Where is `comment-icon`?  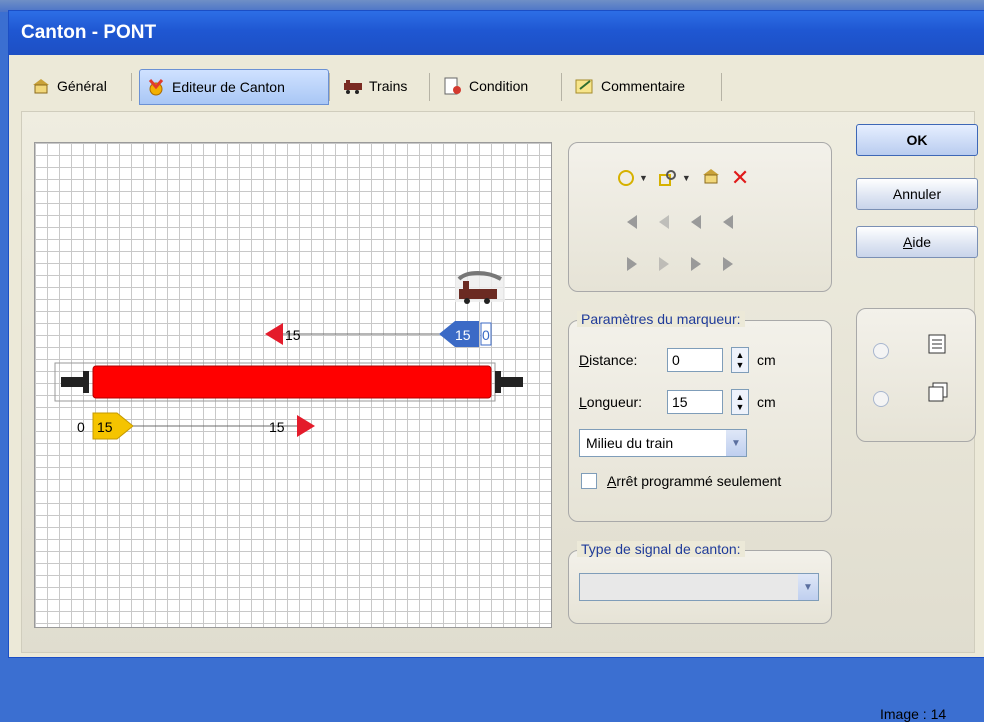
comment-icon is located at coordinates (585, 86).